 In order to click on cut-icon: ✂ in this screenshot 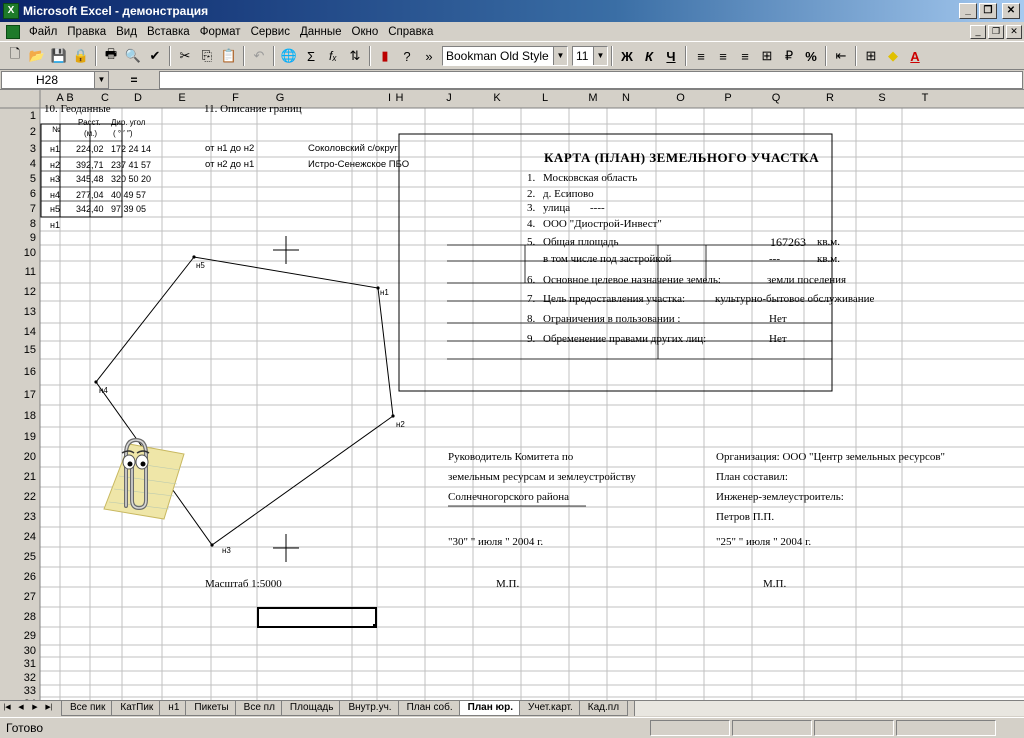, I will do `click(185, 56)`.